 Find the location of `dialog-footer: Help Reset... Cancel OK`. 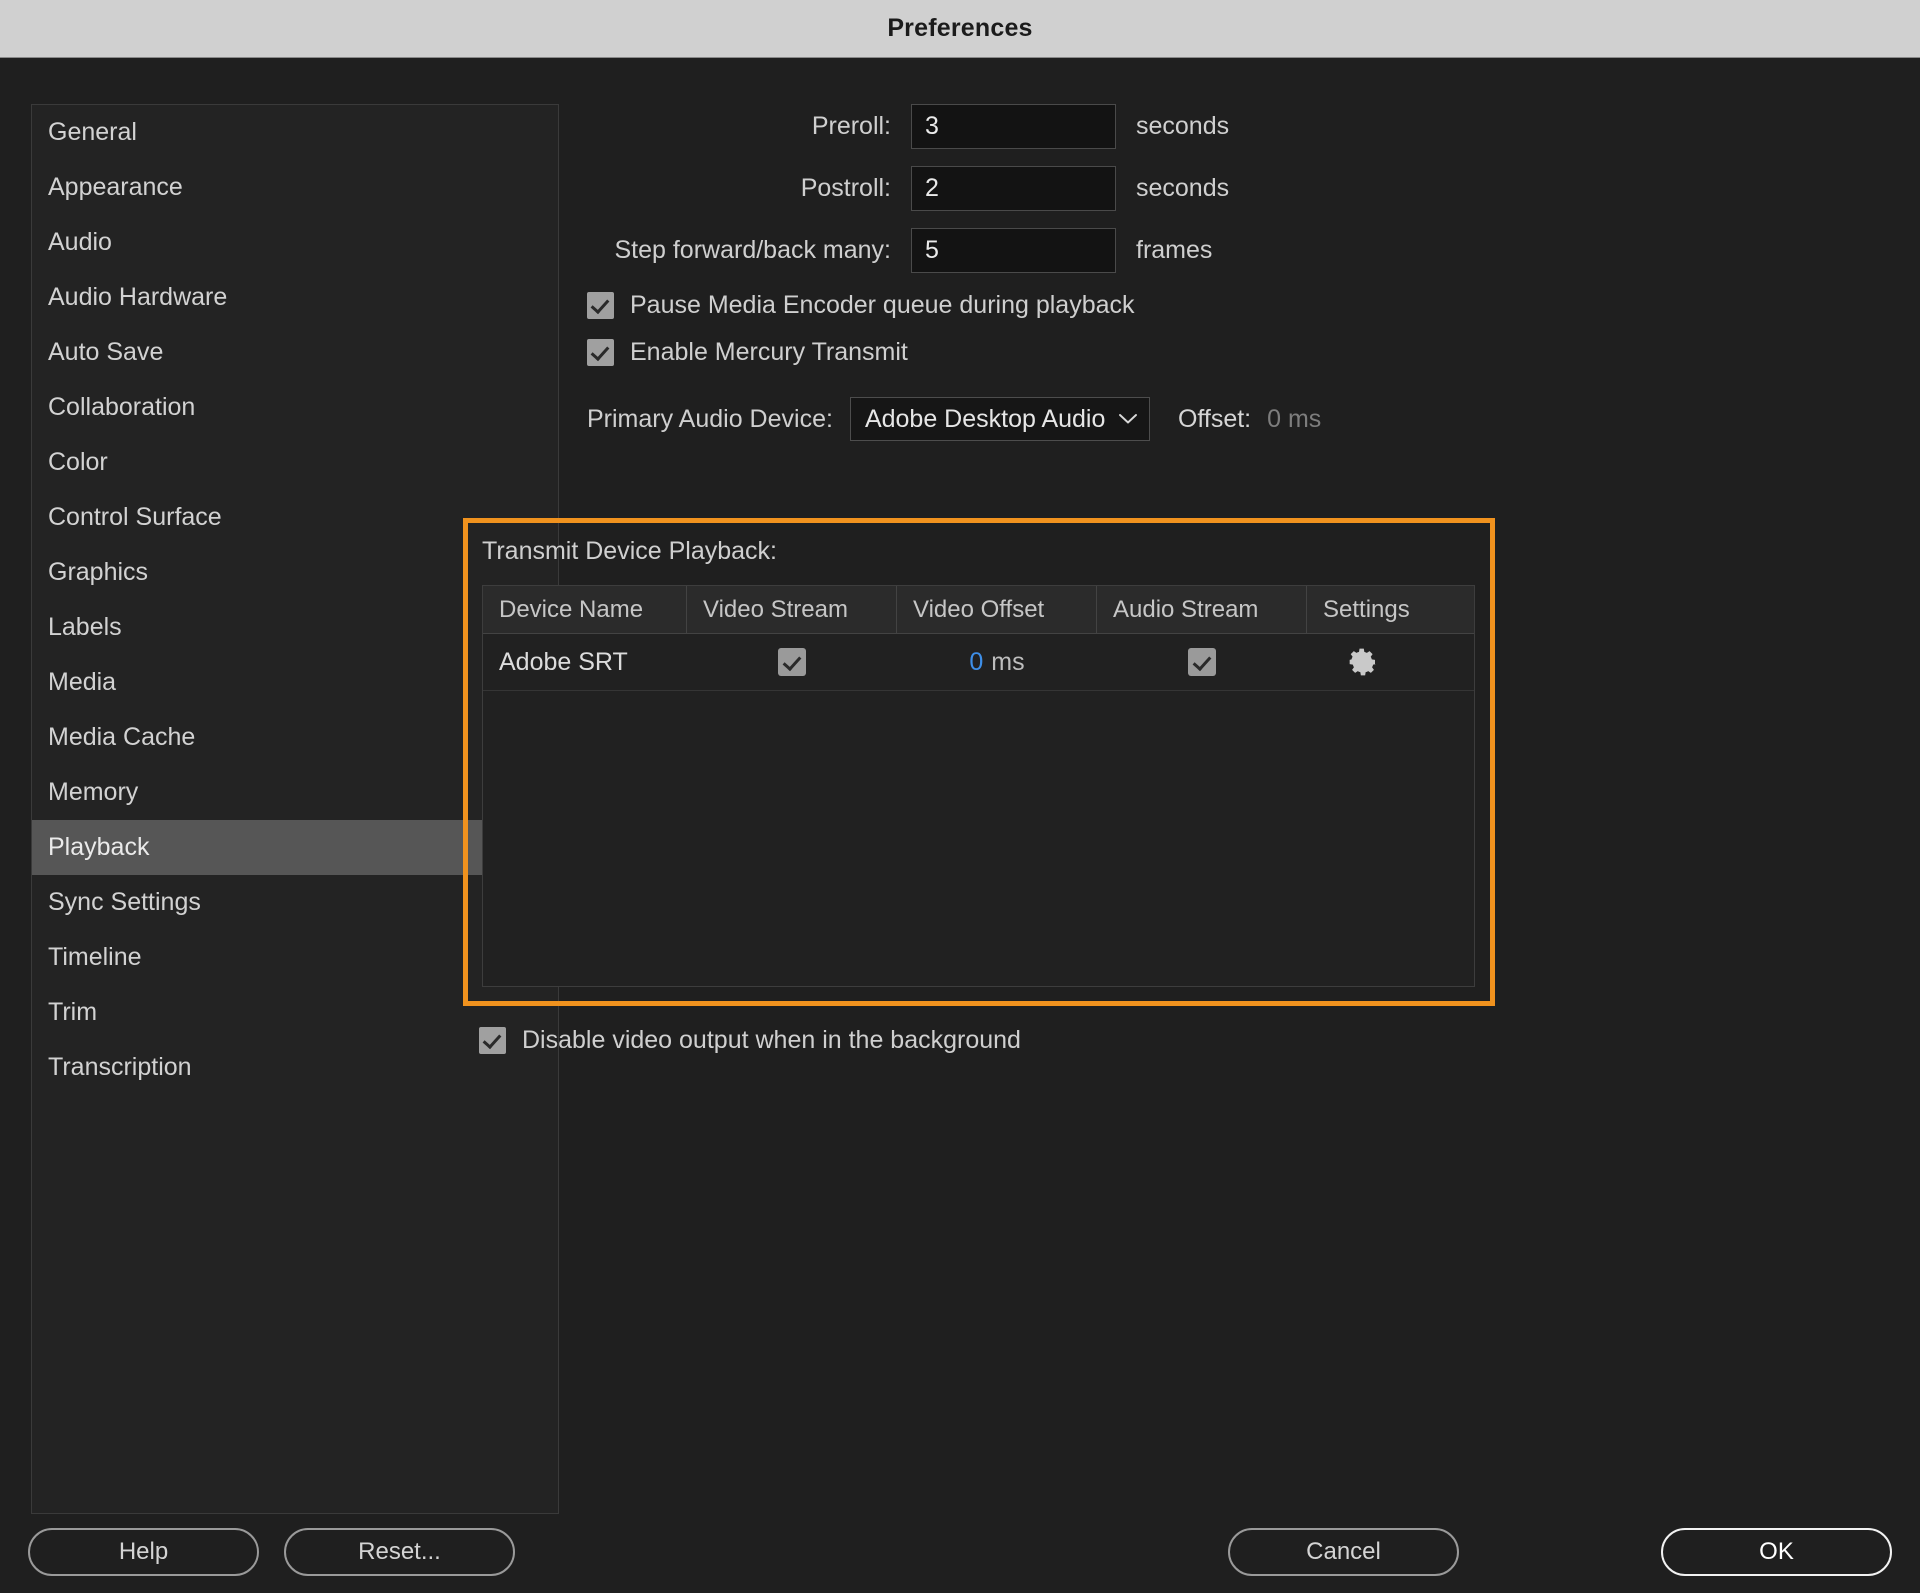

dialog-footer: Help Reset... Cancel OK is located at coordinates (960, 1548).